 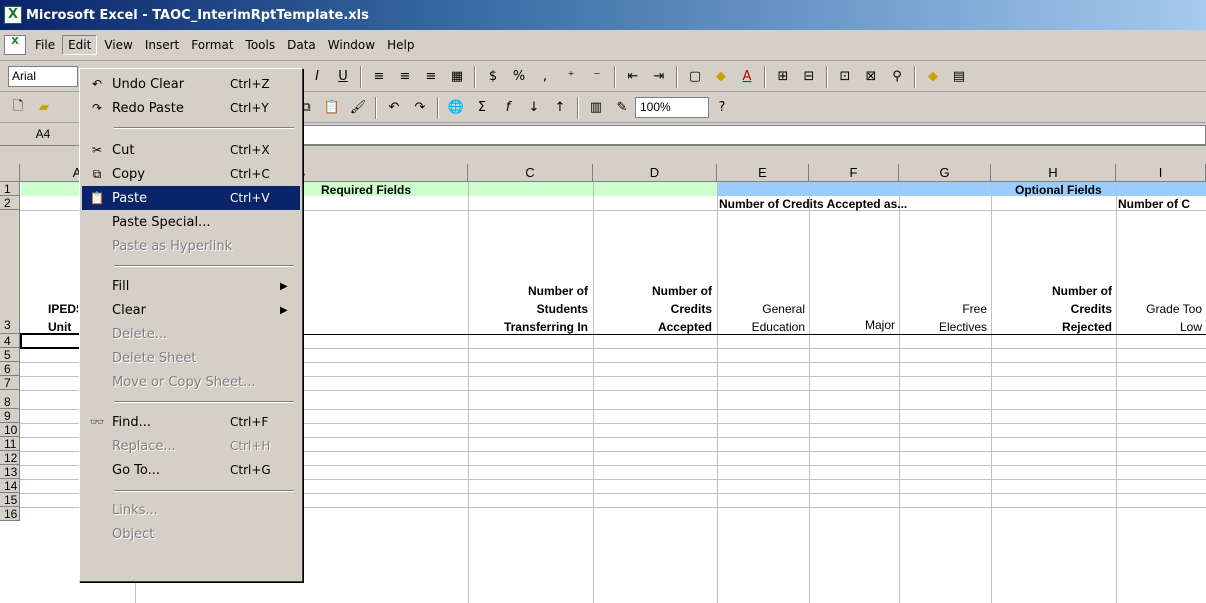 What do you see at coordinates (672, 107) in the screenshot?
I see `zoom-box: 100%` at bounding box center [672, 107].